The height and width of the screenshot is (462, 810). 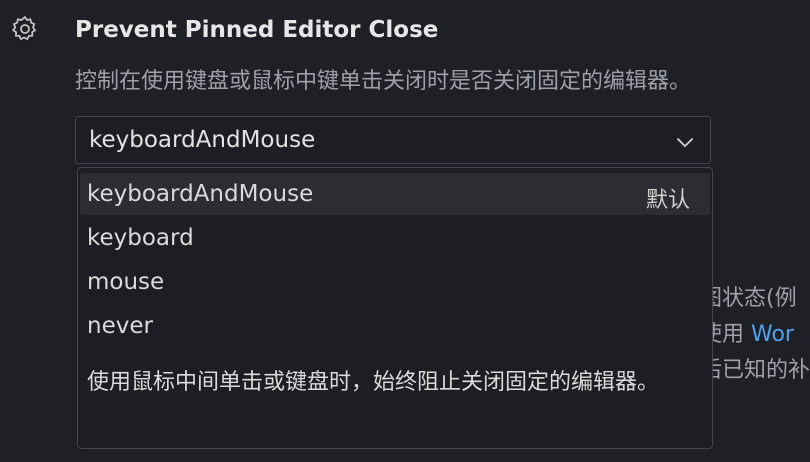 What do you see at coordinates (202, 140) in the screenshot?
I see `select-current-value: keyboardAndMouse` at bounding box center [202, 140].